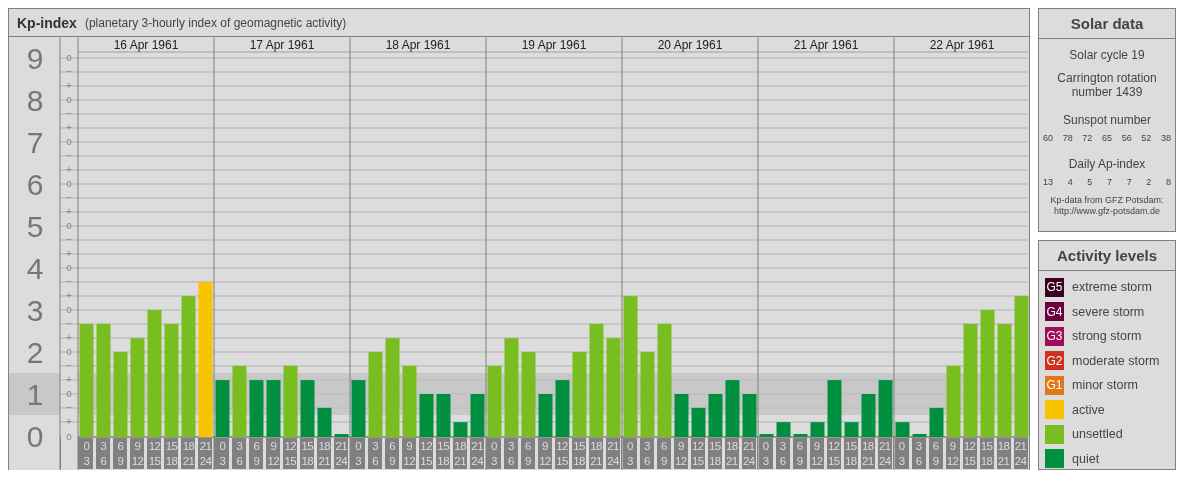 This screenshot has height=480, width=1184. What do you see at coordinates (1107, 85) in the screenshot?
I see `carrington-text: Carrington rotation number 1439` at bounding box center [1107, 85].